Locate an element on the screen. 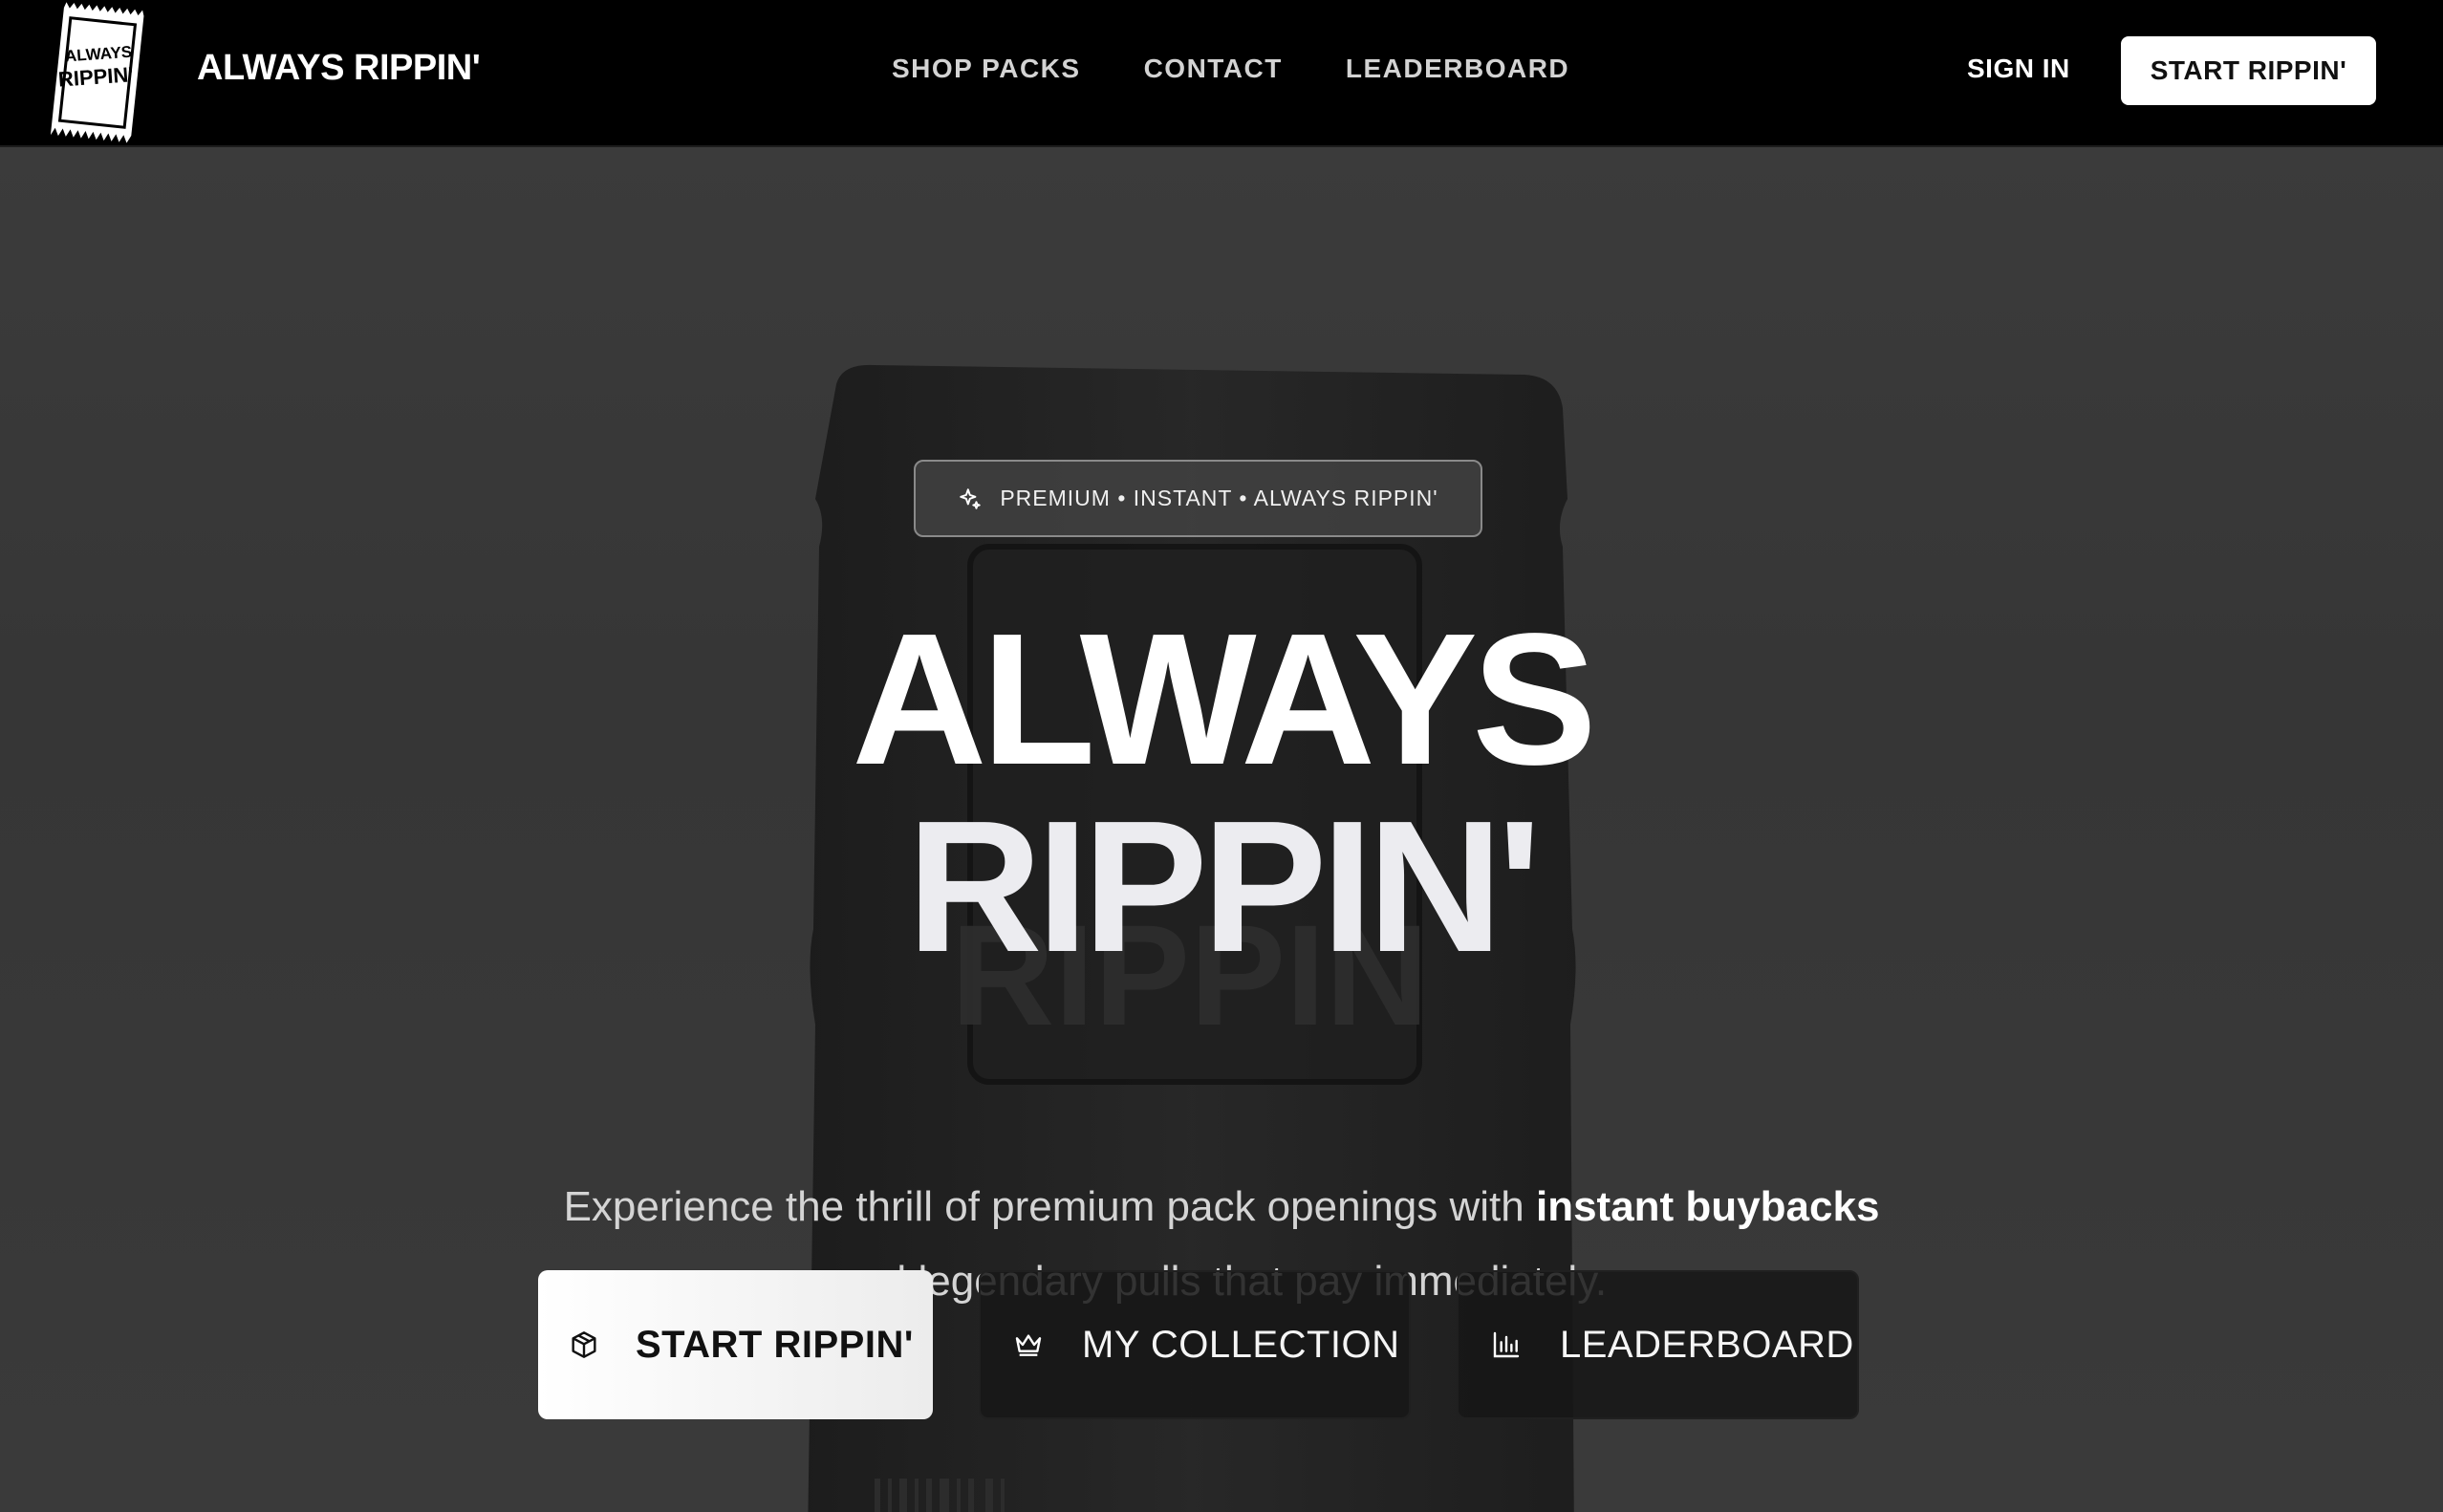 The width and height of the screenshot is (2443, 1512). my-collection-button: MY COLLECTION is located at coordinates (1195, 1345).